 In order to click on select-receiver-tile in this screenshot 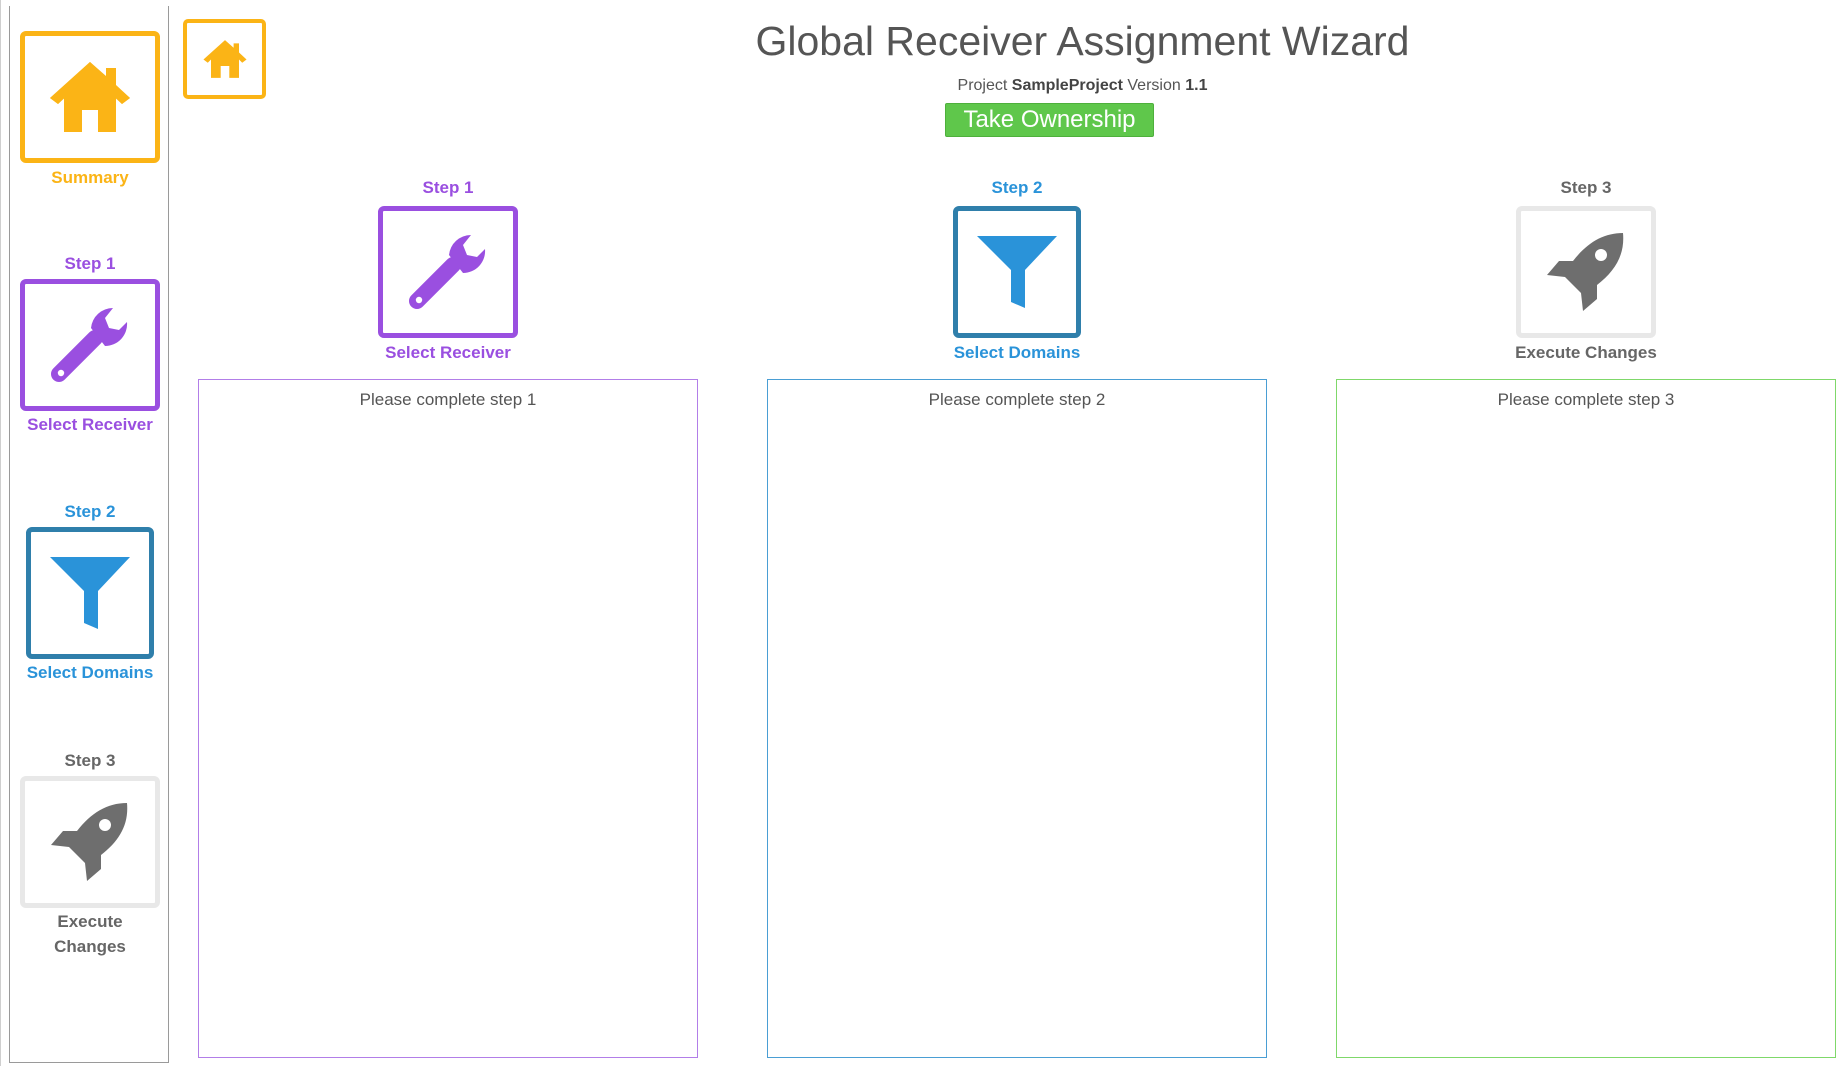, I will do `click(90, 345)`.